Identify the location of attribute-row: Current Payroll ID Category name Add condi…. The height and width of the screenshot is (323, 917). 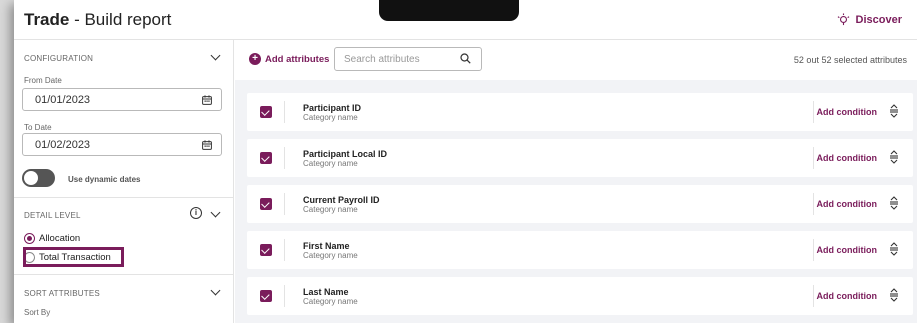
(580, 204).